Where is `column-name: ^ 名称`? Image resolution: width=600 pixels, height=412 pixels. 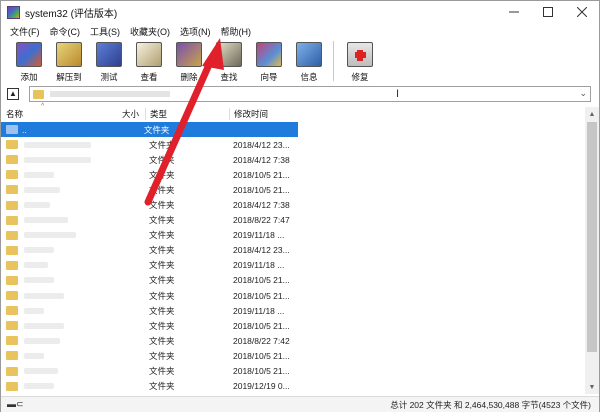
column-name: ^ 名称 is located at coordinates (46, 111).